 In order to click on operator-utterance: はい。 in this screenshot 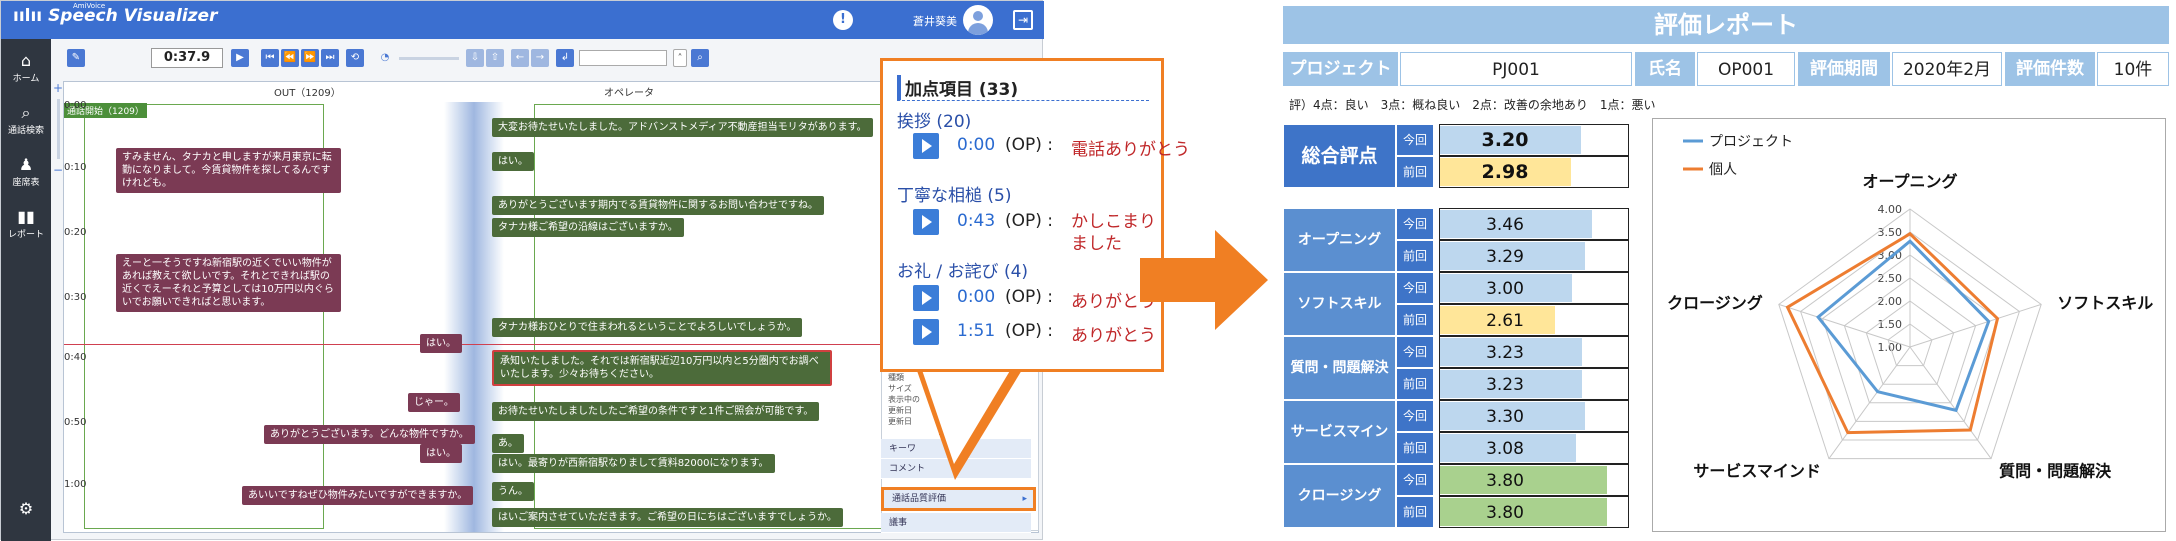, I will do `click(513, 161)`.